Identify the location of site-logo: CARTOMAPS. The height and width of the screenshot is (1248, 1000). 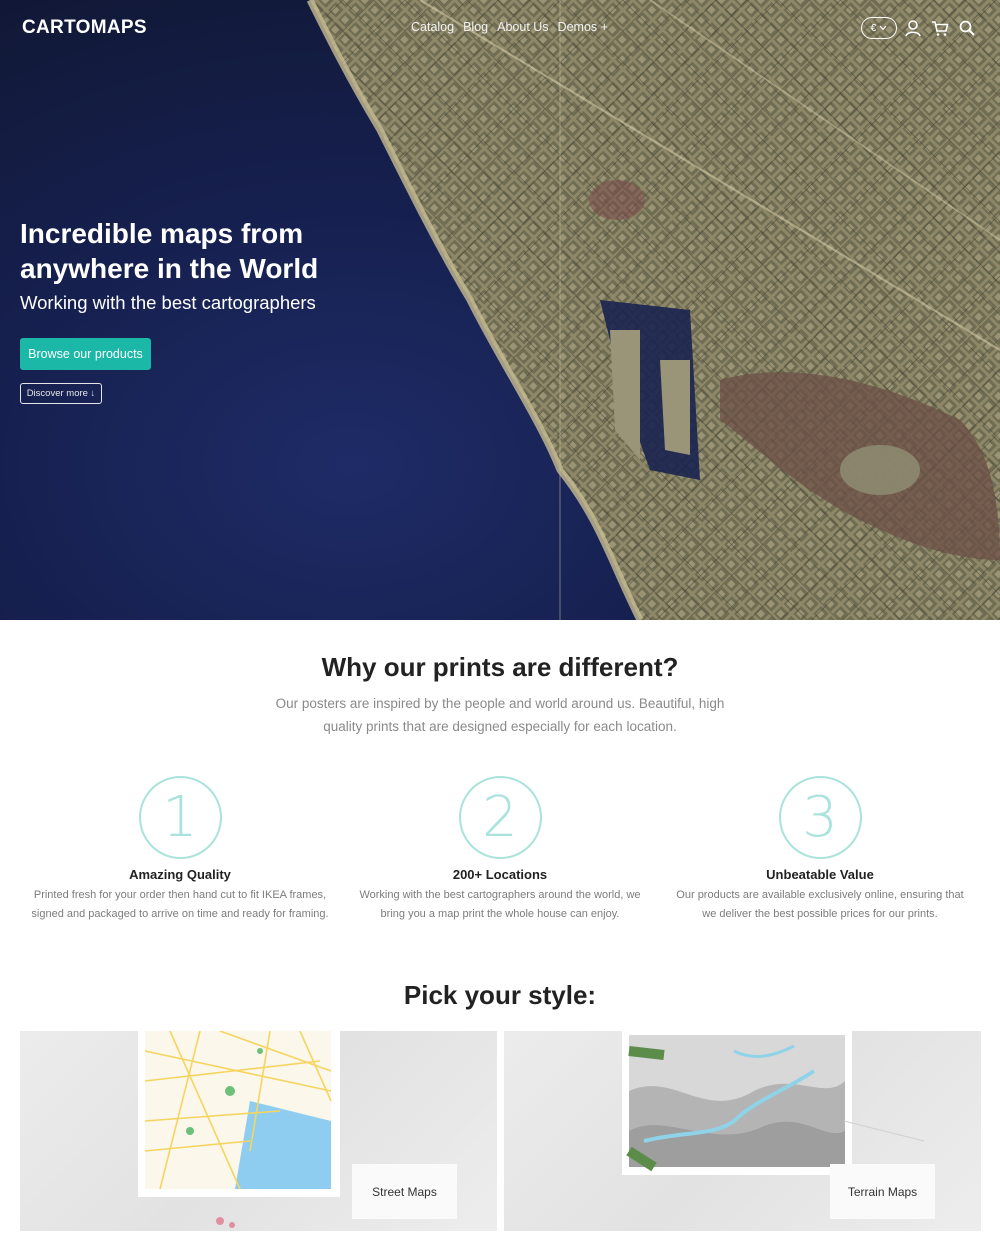
(84, 28).